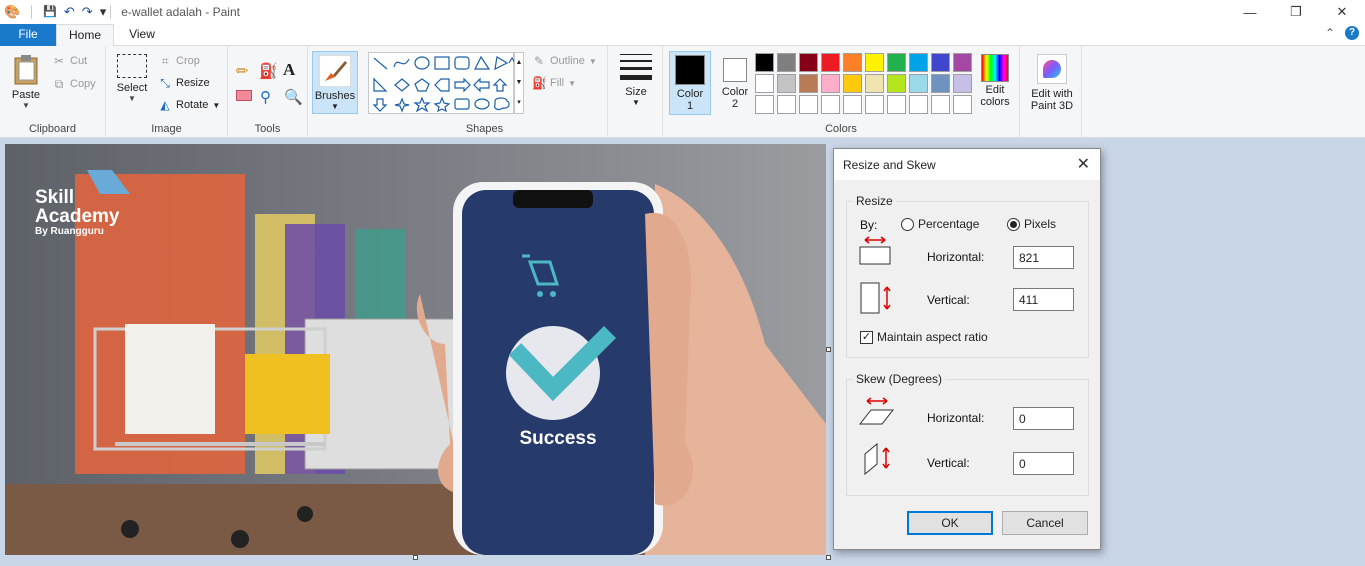 The image size is (1365, 566). Describe the element at coordinates (28, 35) in the screenshot. I see `tab-file: File` at that location.